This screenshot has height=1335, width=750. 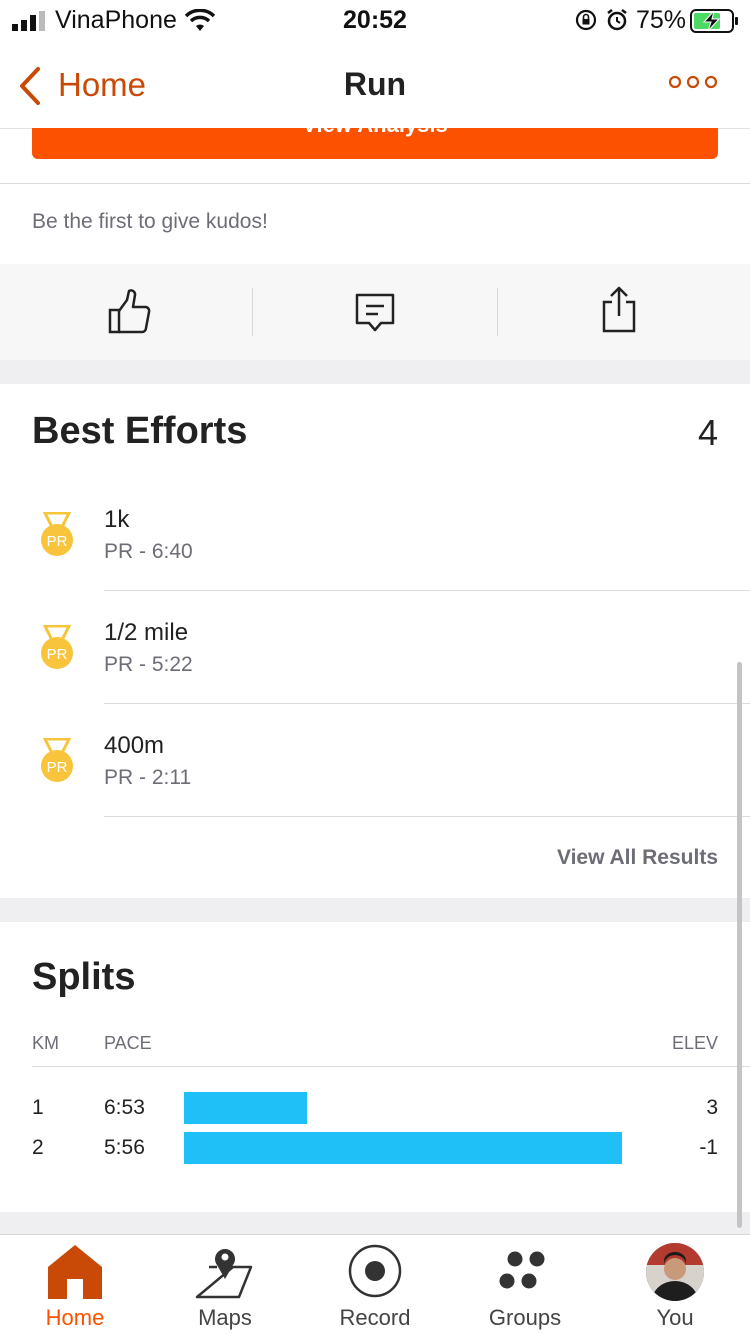 What do you see at coordinates (739, 945) in the screenshot?
I see `scrollbar` at bounding box center [739, 945].